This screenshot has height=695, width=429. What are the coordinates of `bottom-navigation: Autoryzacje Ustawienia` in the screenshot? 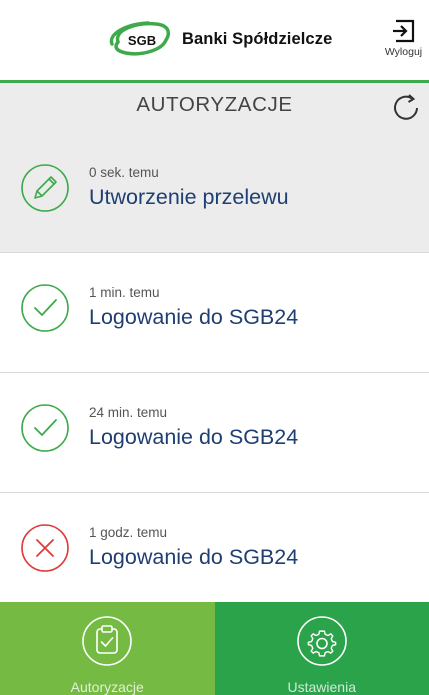 It's located at (214, 648).